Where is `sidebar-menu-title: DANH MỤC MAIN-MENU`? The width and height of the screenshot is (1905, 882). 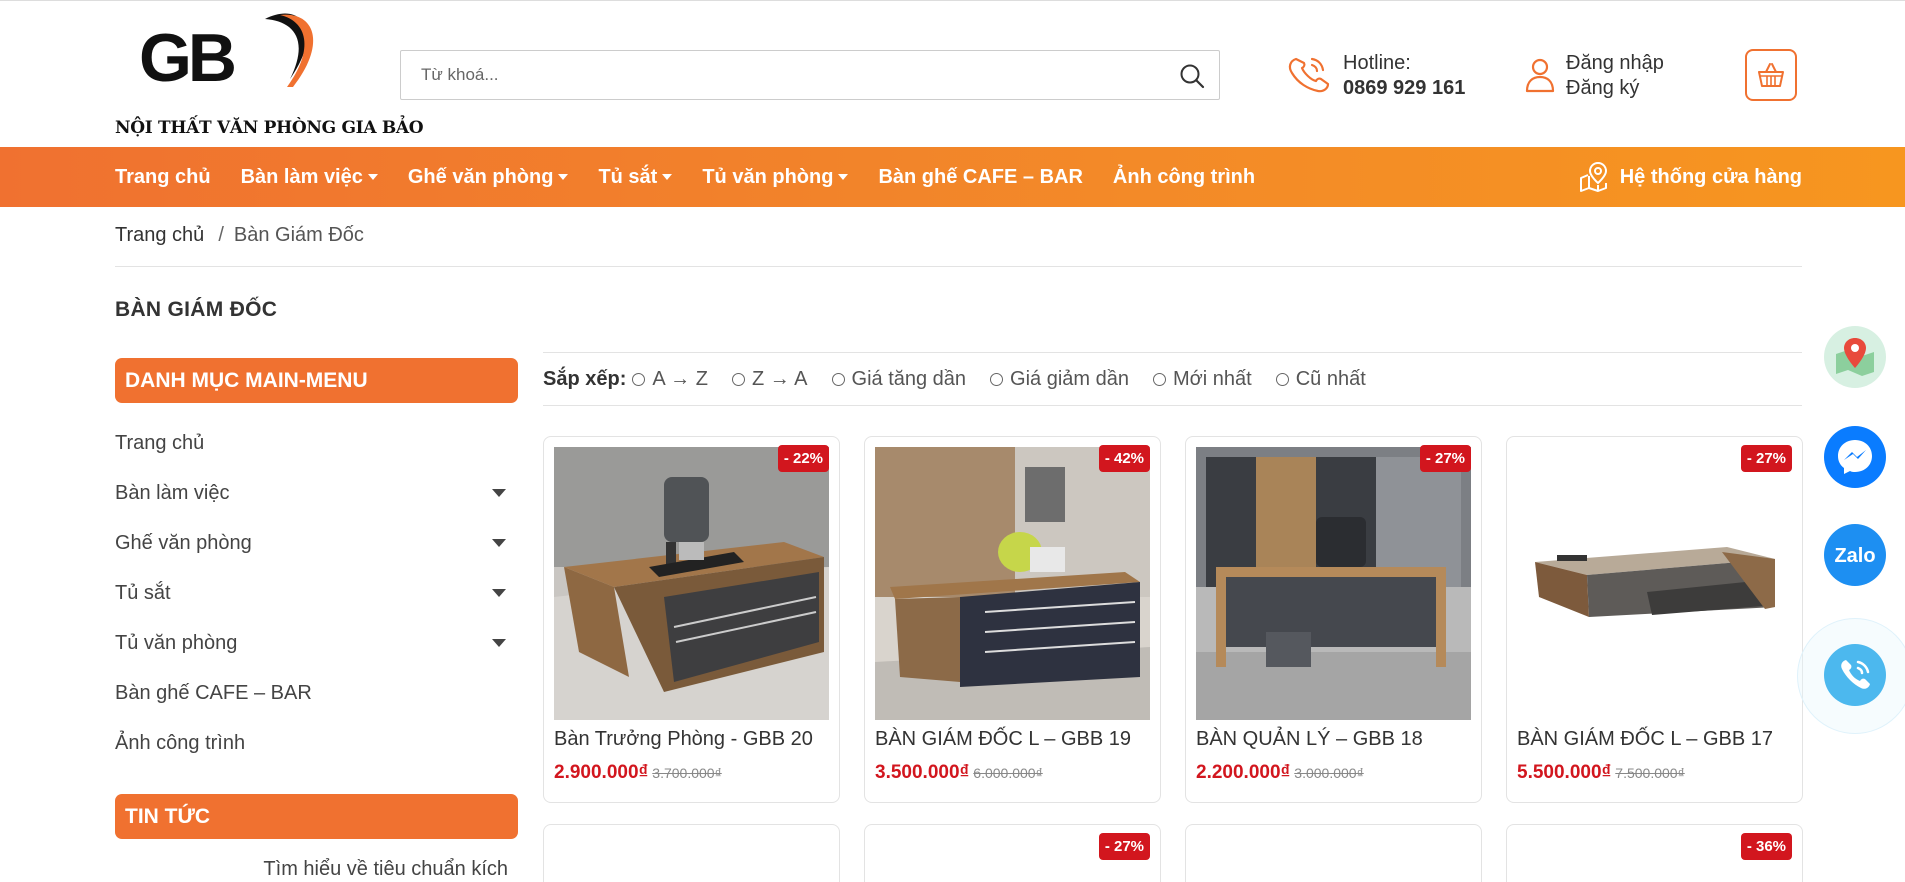
sidebar-menu-title: DANH MỤC MAIN-MENU is located at coordinates (316, 380).